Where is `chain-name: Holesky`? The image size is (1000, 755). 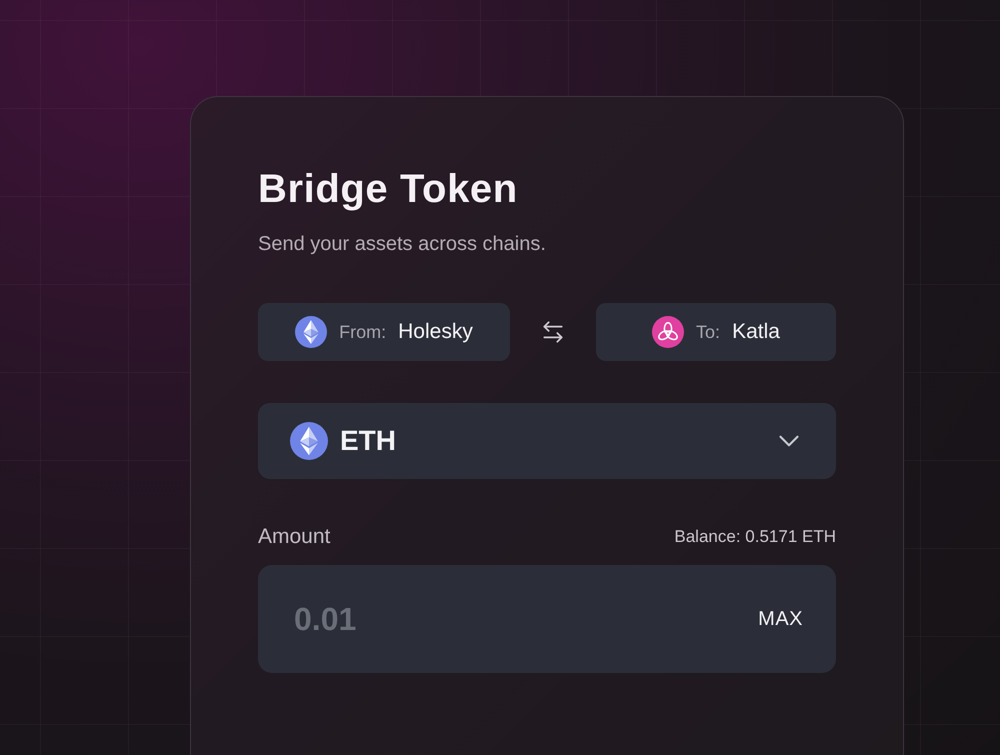
chain-name: Holesky is located at coordinates (435, 332).